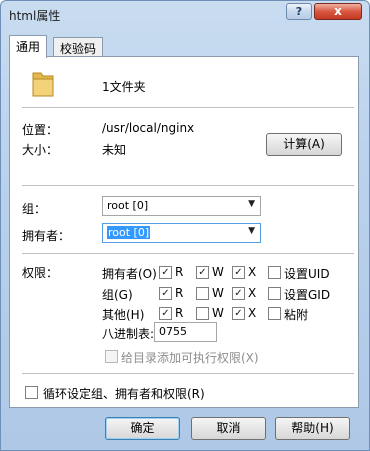 The height and width of the screenshot is (451, 370). Describe the element at coordinates (165, 272) in the screenshot. I see `owner-read-checkbox: ✓` at that location.